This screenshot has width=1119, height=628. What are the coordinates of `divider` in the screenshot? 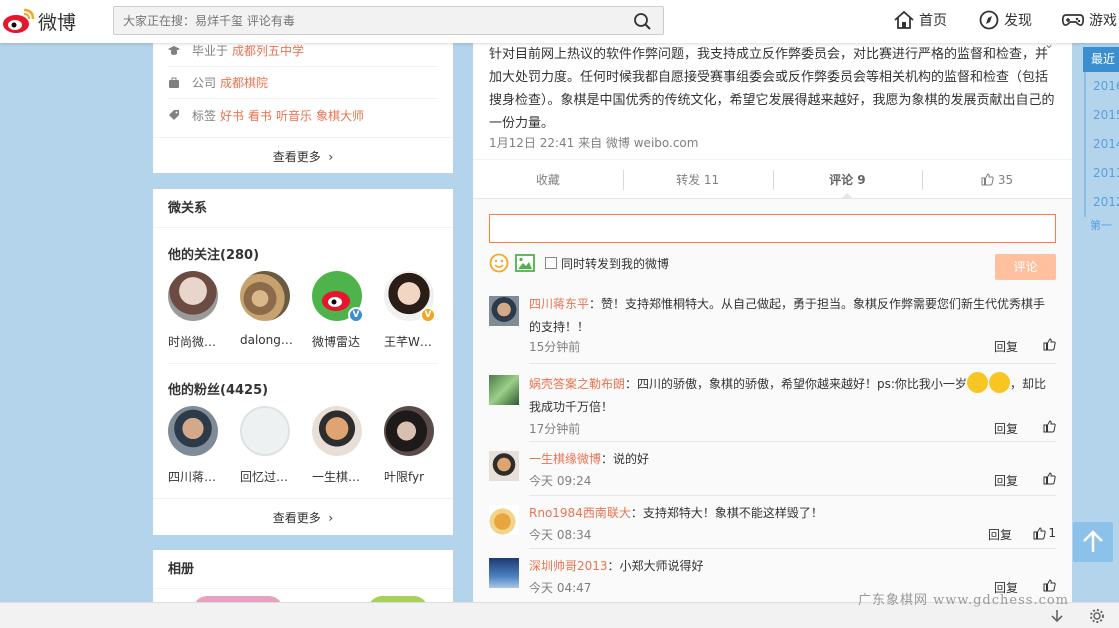 It's located at (303, 363).